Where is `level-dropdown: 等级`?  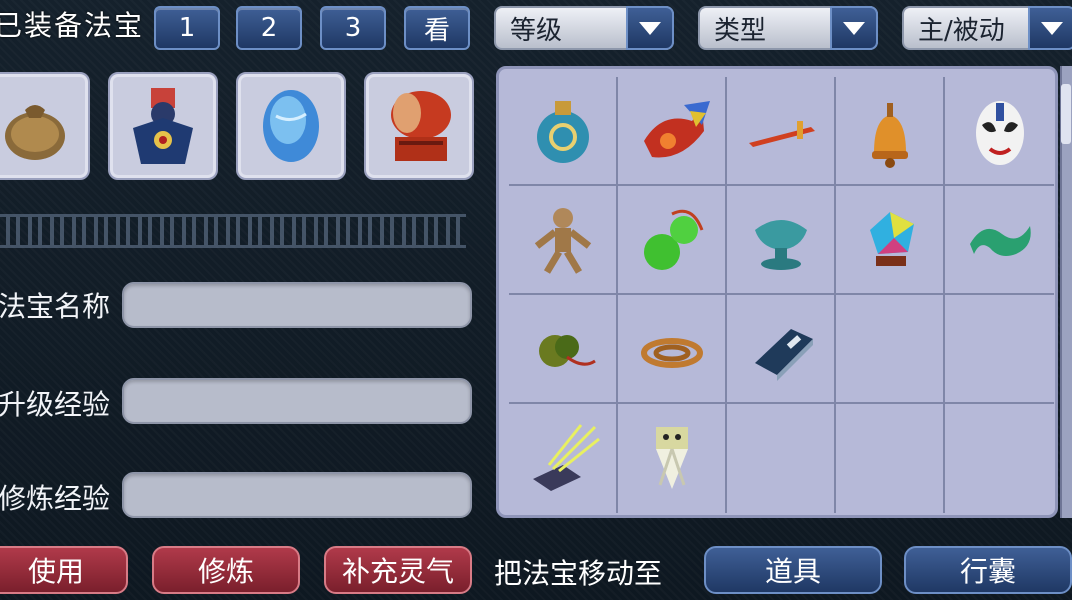
level-dropdown: 等级 is located at coordinates (584, 28).